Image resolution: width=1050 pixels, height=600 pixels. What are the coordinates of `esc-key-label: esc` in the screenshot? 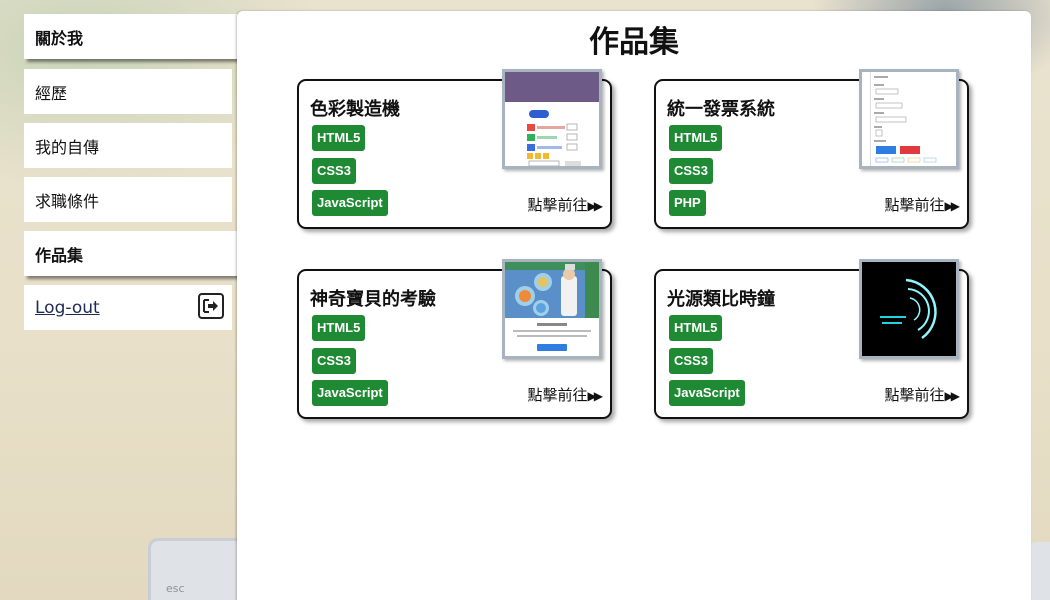 It's located at (175, 588).